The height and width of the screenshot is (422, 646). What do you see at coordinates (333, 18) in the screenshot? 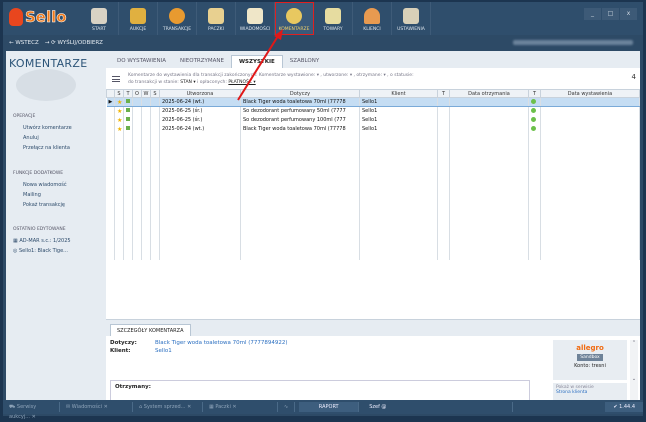
I see `nav-towary: TOWARY` at bounding box center [333, 18].